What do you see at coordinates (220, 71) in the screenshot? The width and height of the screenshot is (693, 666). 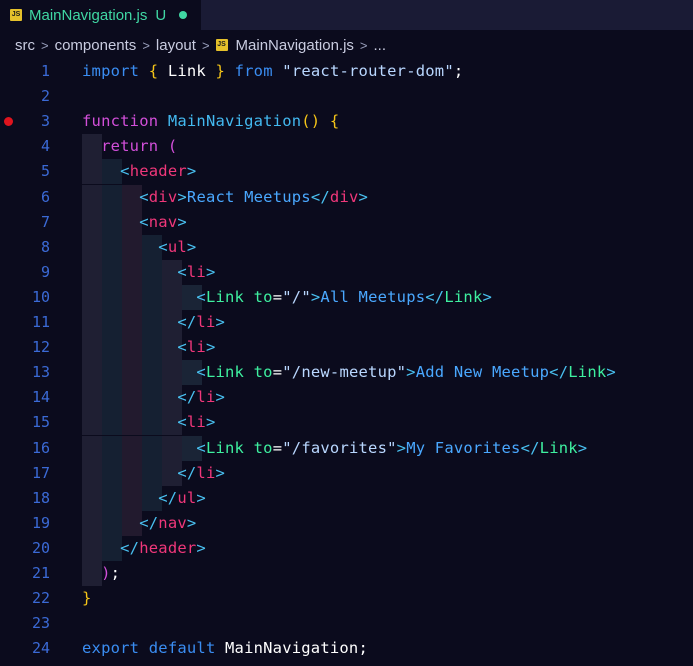 I see `code-token: }` at bounding box center [220, 71].